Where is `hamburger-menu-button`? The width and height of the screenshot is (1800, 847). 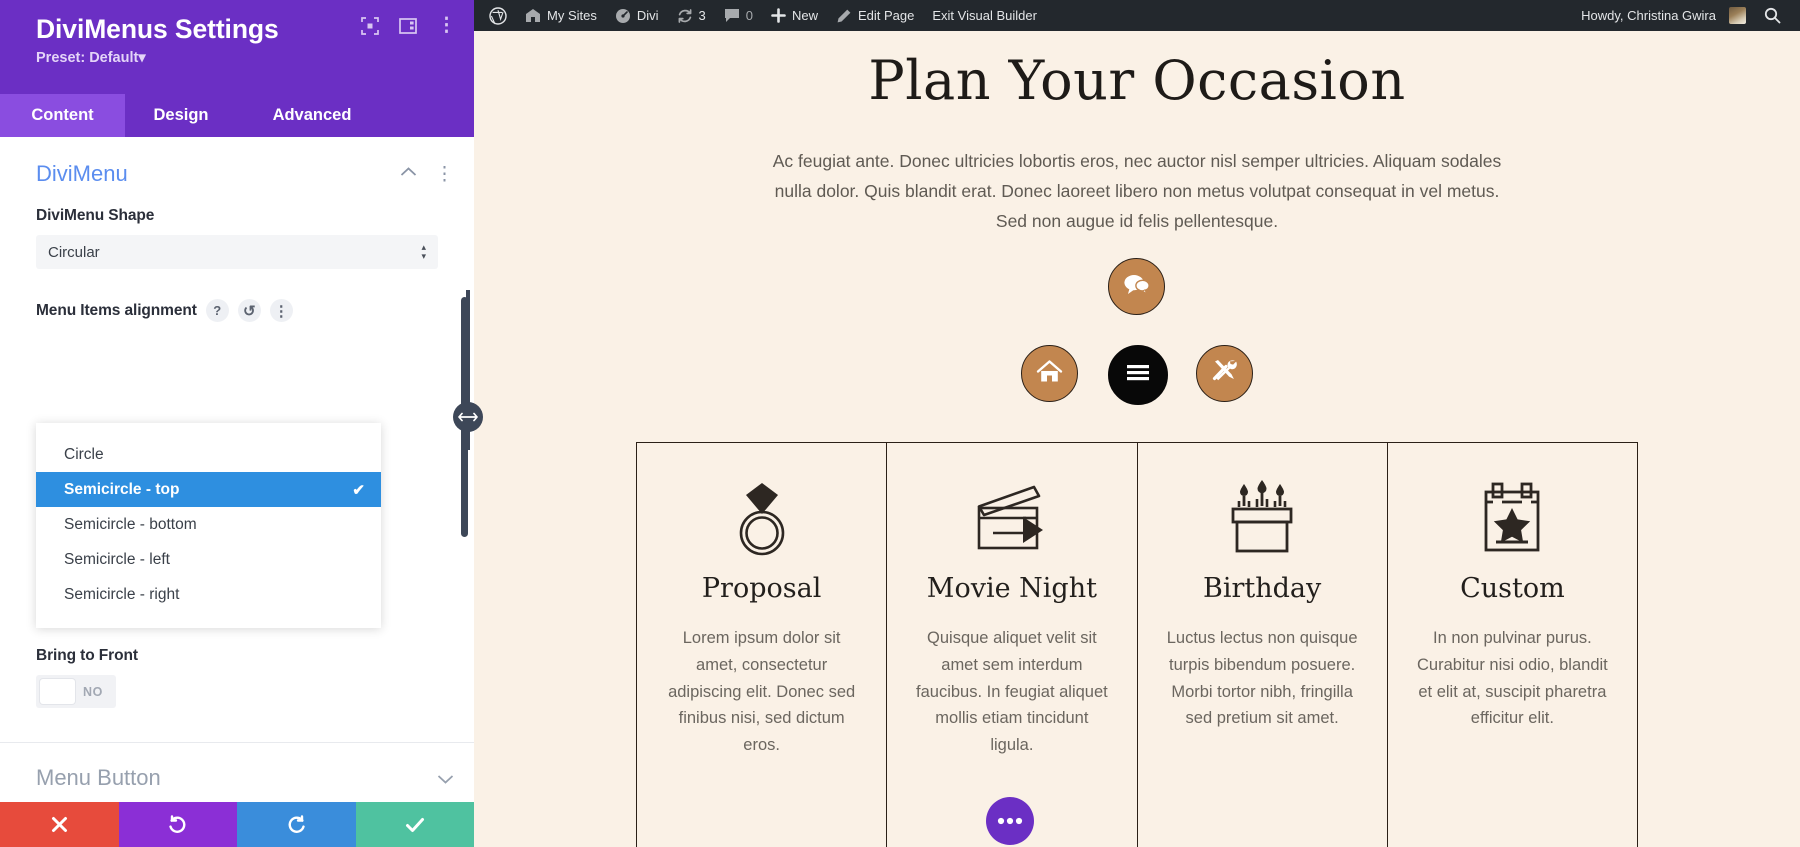 hamburger-menu-button is located at coordinates (1138, 375).